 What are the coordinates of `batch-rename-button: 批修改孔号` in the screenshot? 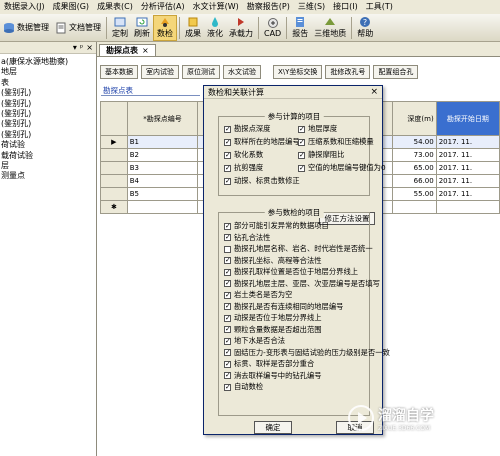 It's located at (348, 72).